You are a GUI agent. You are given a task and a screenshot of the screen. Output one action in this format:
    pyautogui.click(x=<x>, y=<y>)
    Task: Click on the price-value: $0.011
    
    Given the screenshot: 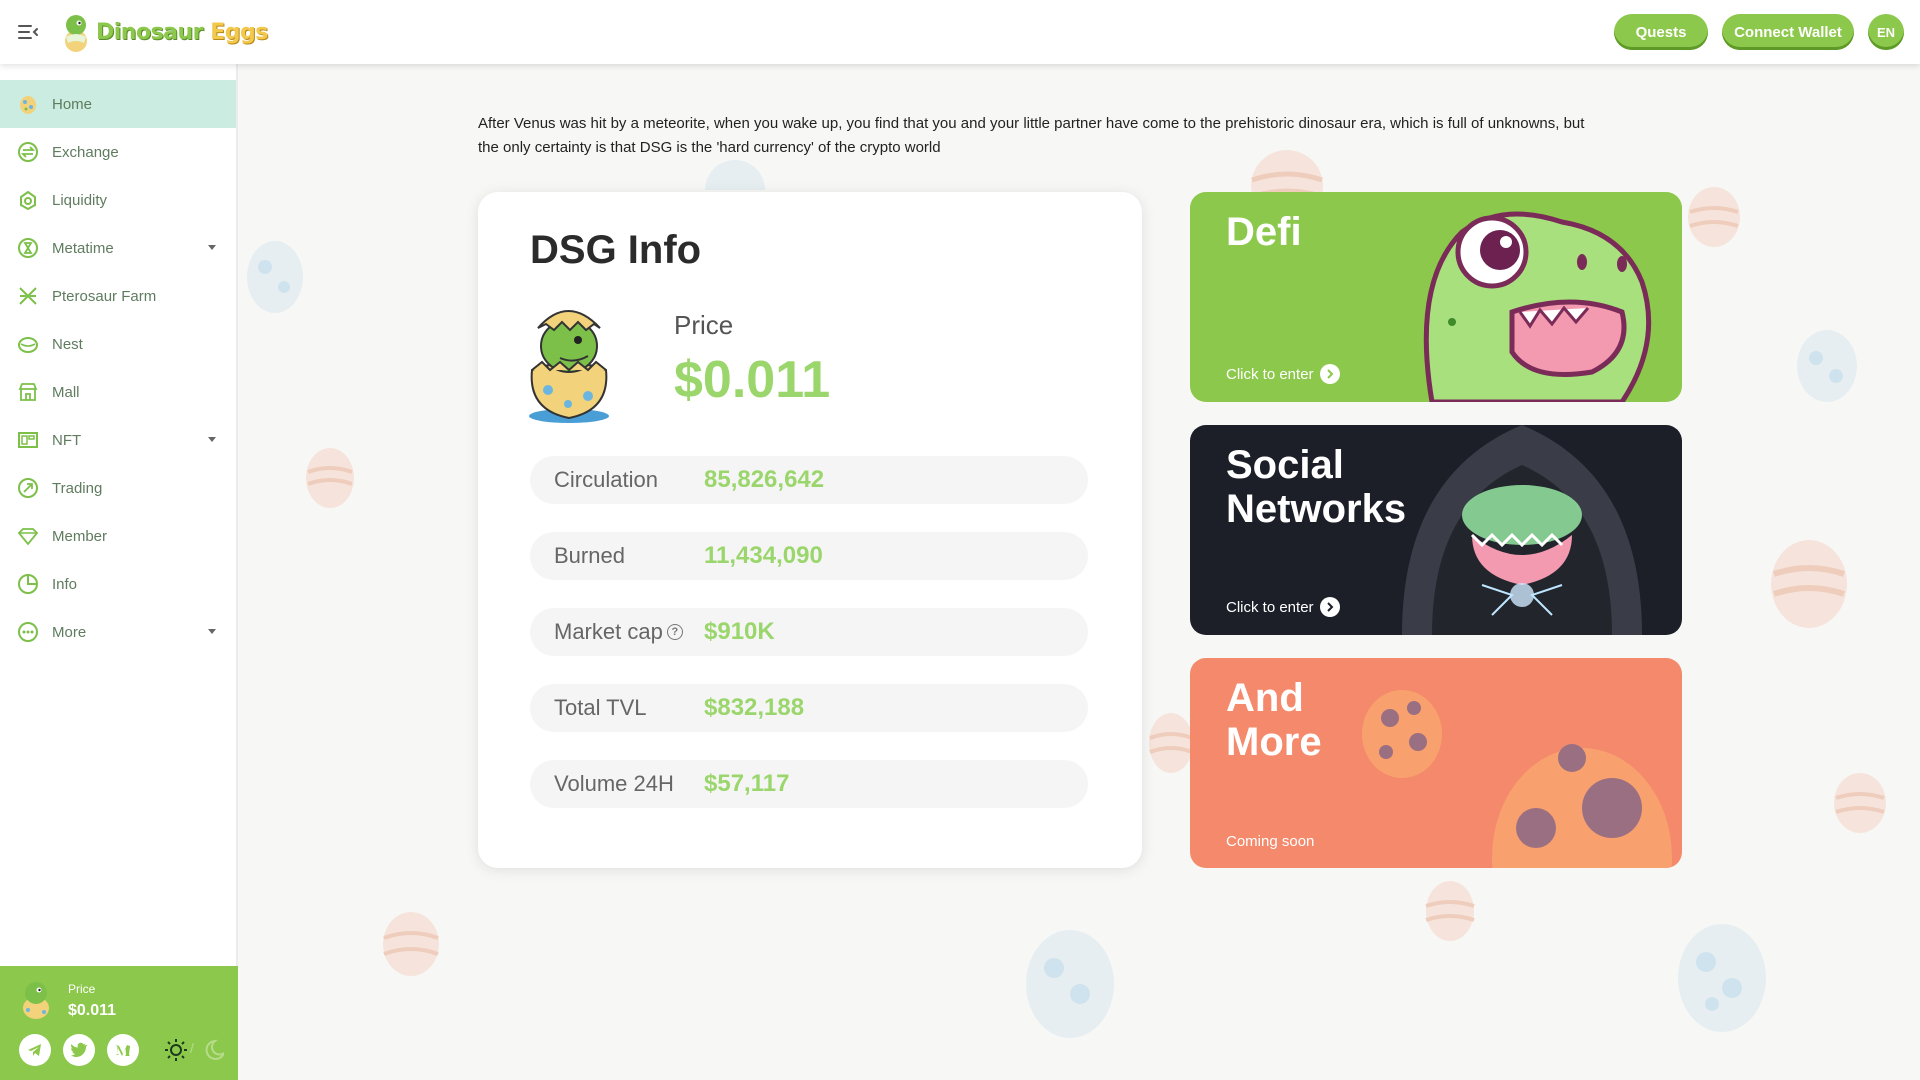 What is the action you would take?
    pyautogui.click(x=752, y=380)
    